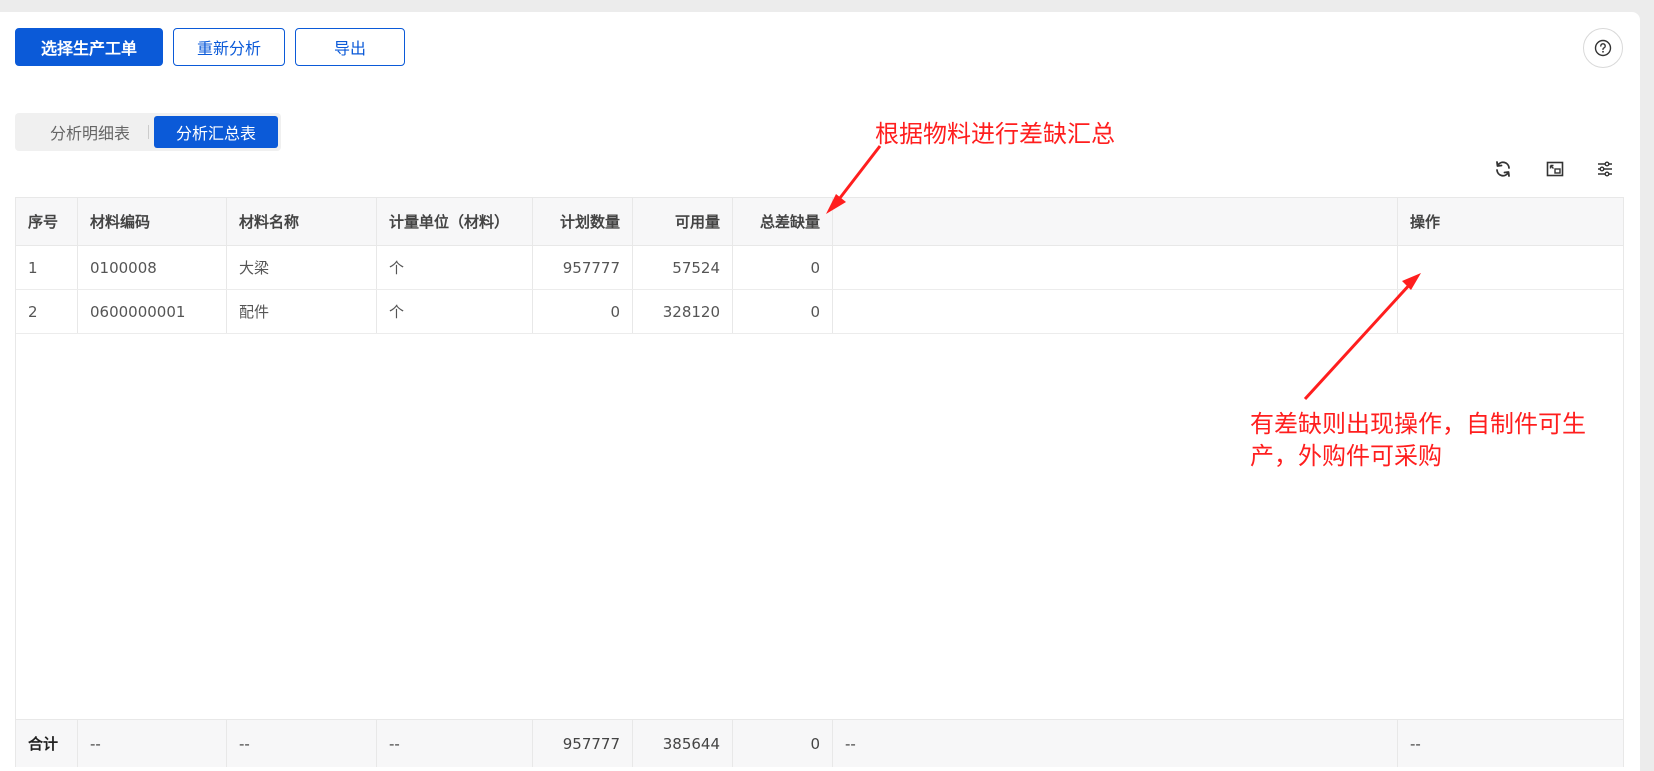 The width and height of the screenshot is (1654, 771). I want to click on annotation-arrows, so click(1123, 273).